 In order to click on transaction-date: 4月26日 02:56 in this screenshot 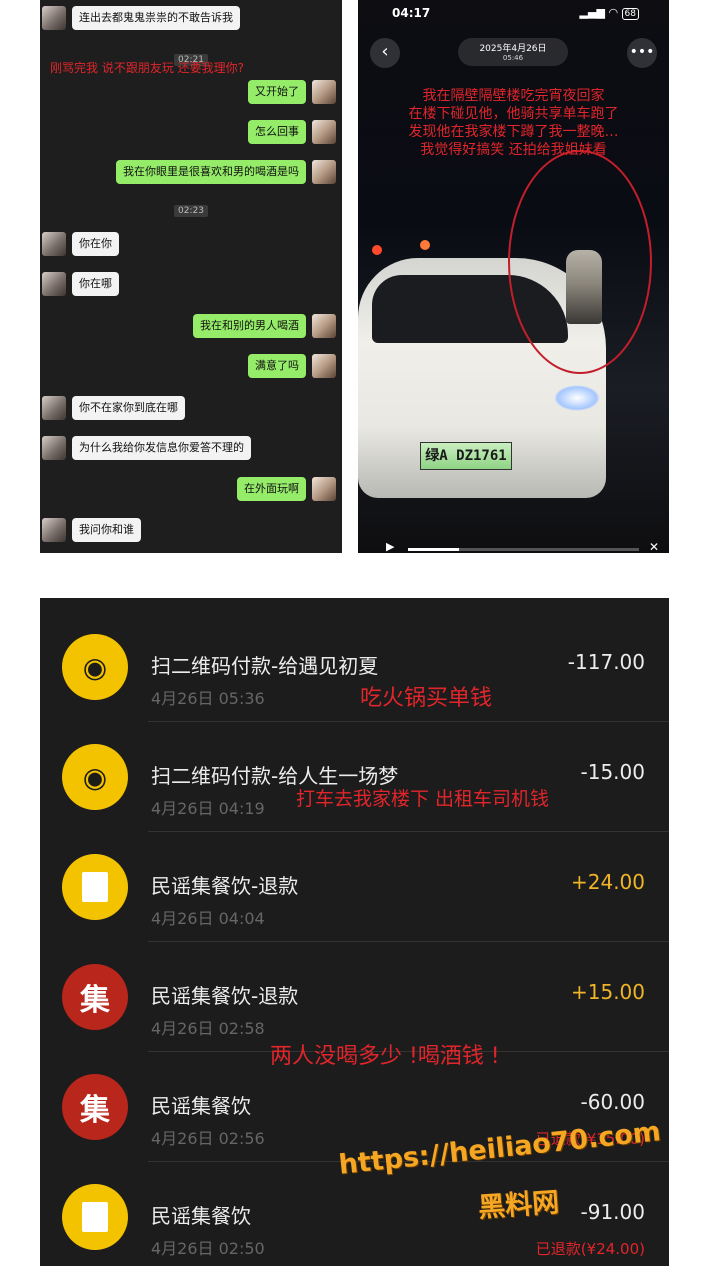, I will do `click(208, 1138)`.